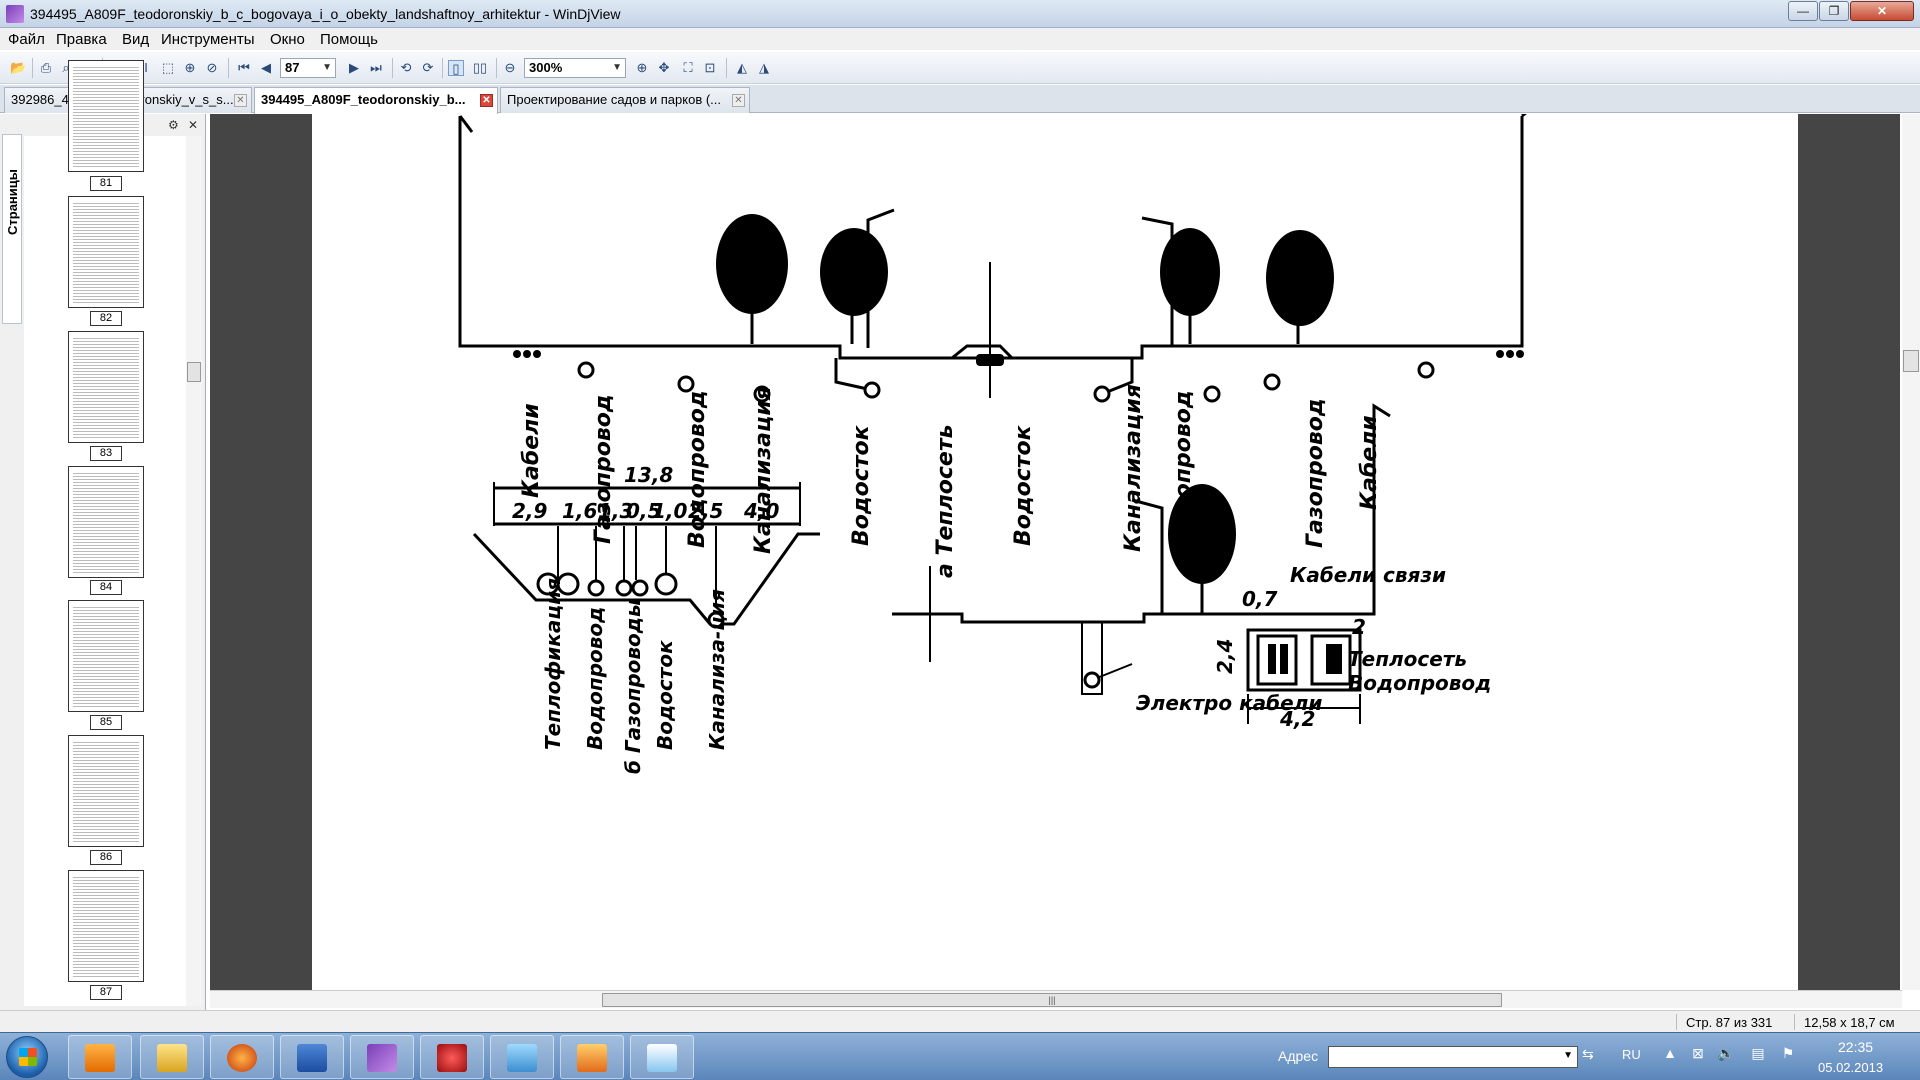 This screenshot has width=1920, height=1080. Describe the element at coordinates (1834, 11) in the screenshot. I see `maximize-button: ❐` at that location.